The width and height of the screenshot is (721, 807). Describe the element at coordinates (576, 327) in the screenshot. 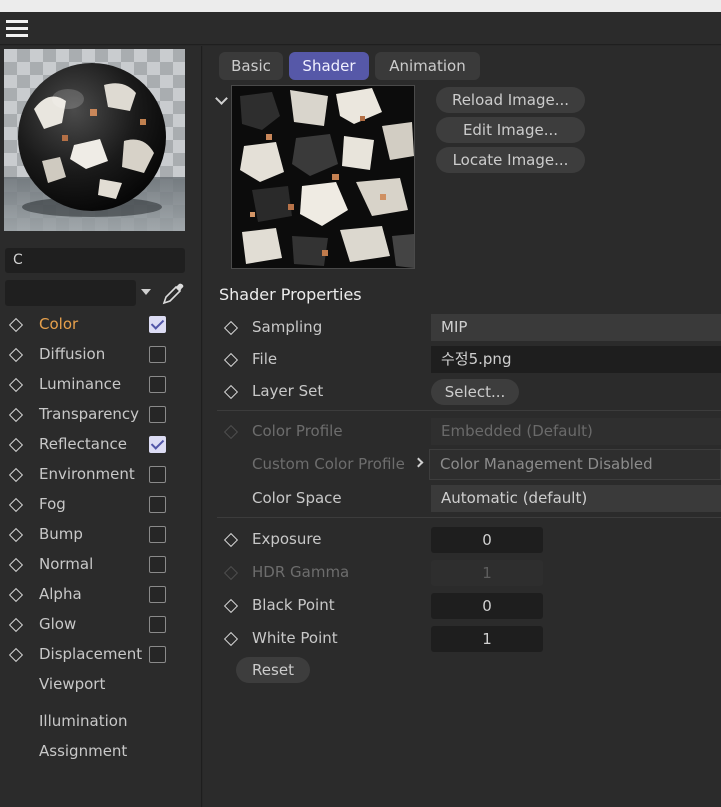

I see `sampling-dropdown: MIP` at that location.